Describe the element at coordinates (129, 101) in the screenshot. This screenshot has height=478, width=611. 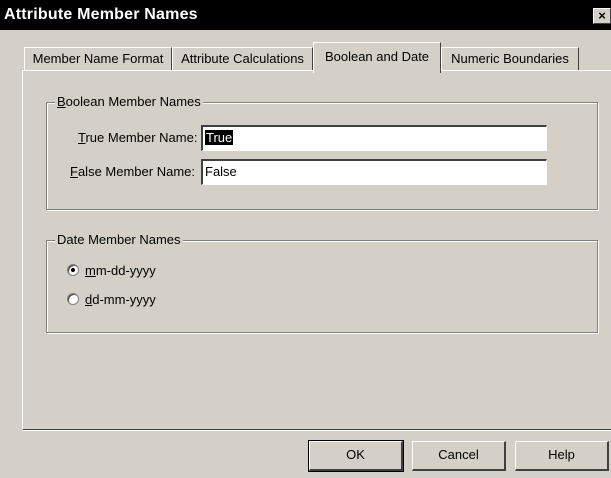
I see `boolean-group-label: Boolean Member Names` at that location.